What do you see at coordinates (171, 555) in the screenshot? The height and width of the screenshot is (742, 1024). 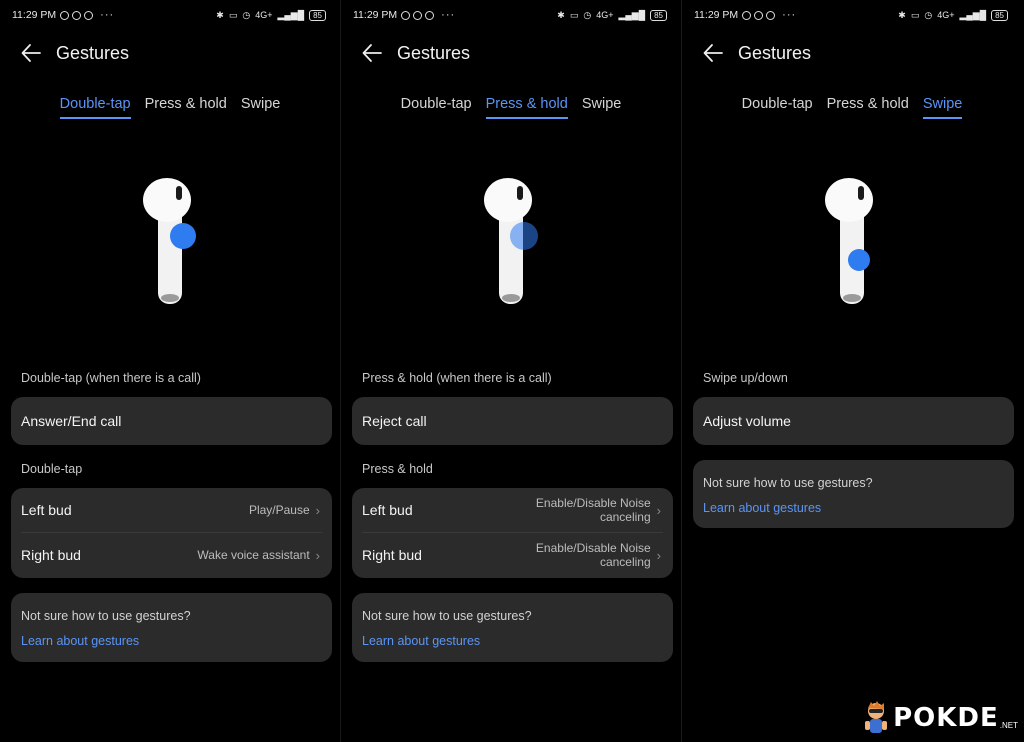 I see `right-bud-row: Right bud Wake voice assistant ›` at bounding box center [171, 555].